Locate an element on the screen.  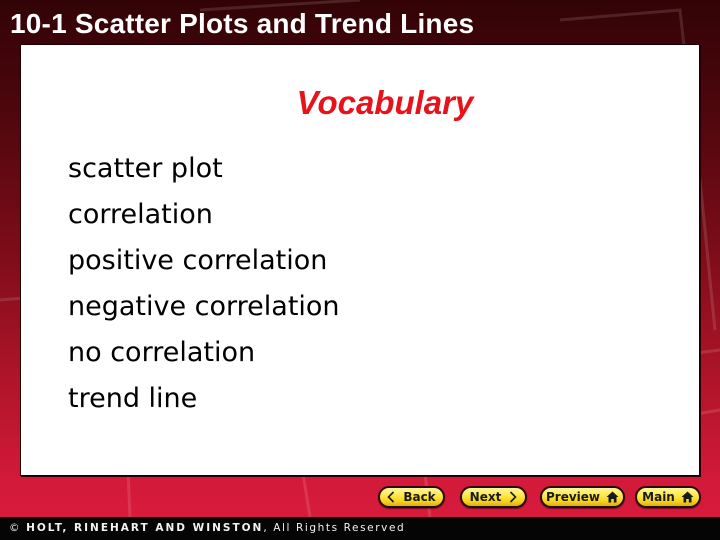
vocabulary-term: trend line is located at coordinates (133, 398).